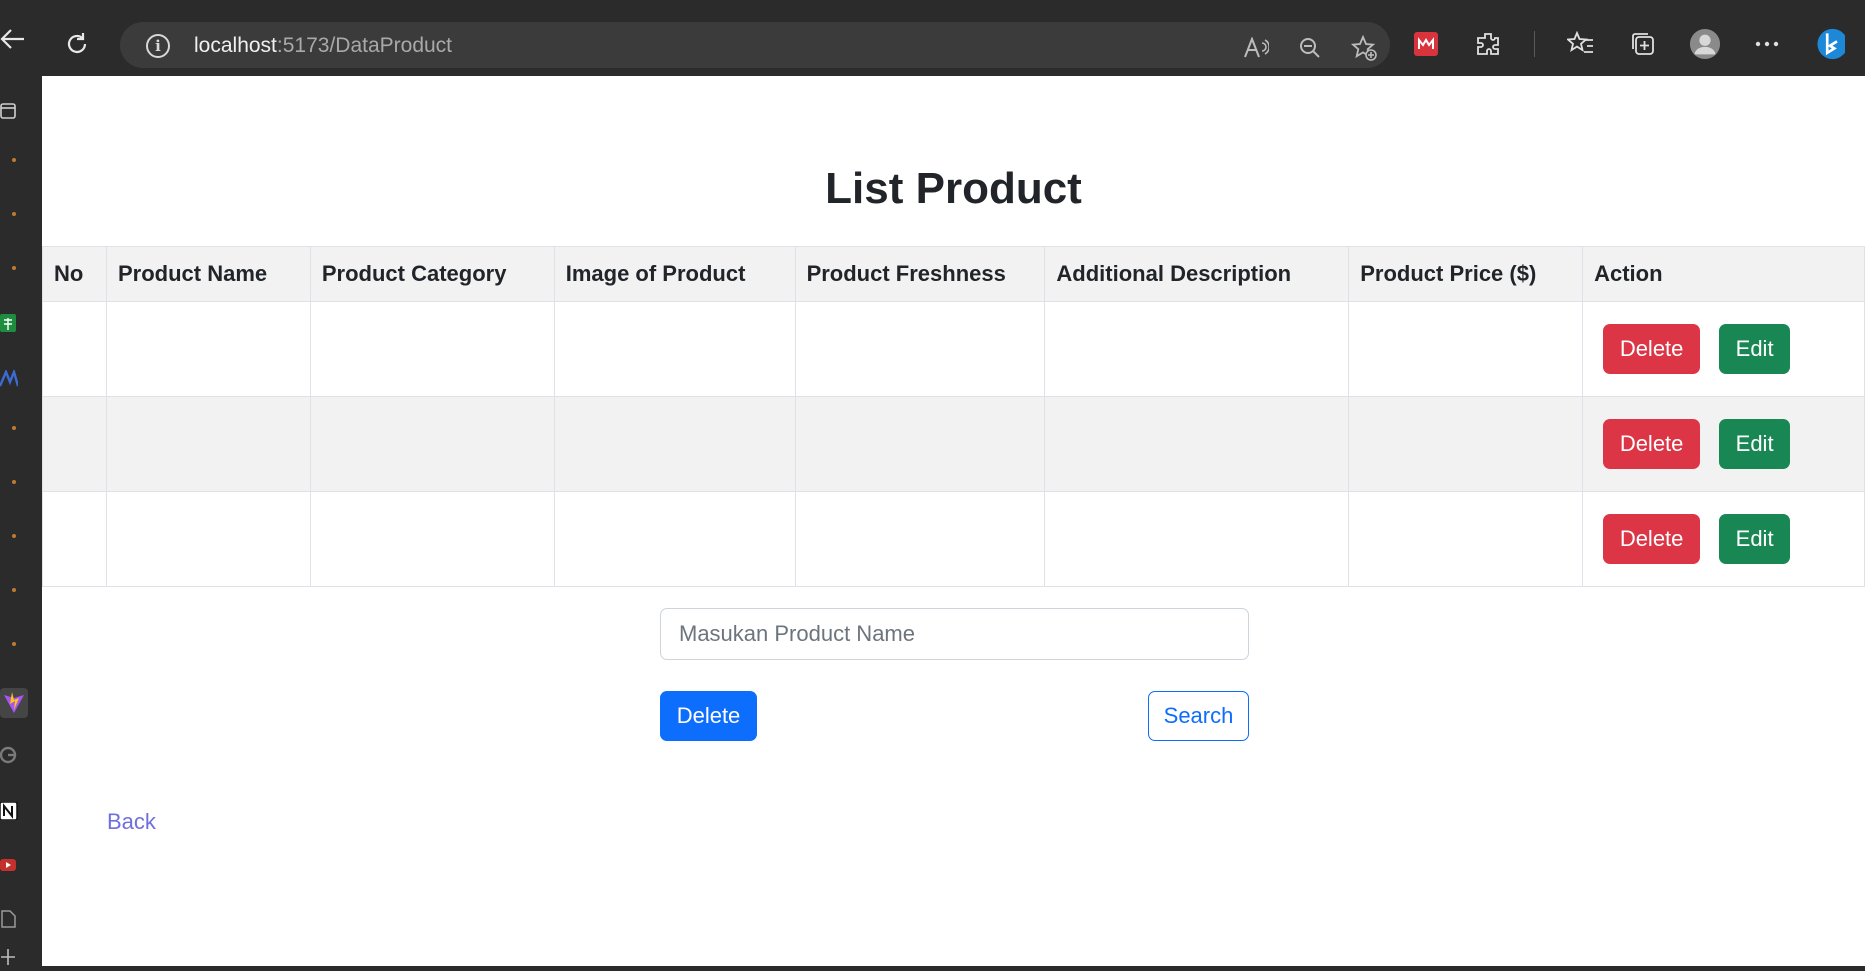 This screenshot has width=1865, height=971. Describe the element at coordinates (9, 865) in the screenshot. I see `youtube-icon` at that location.